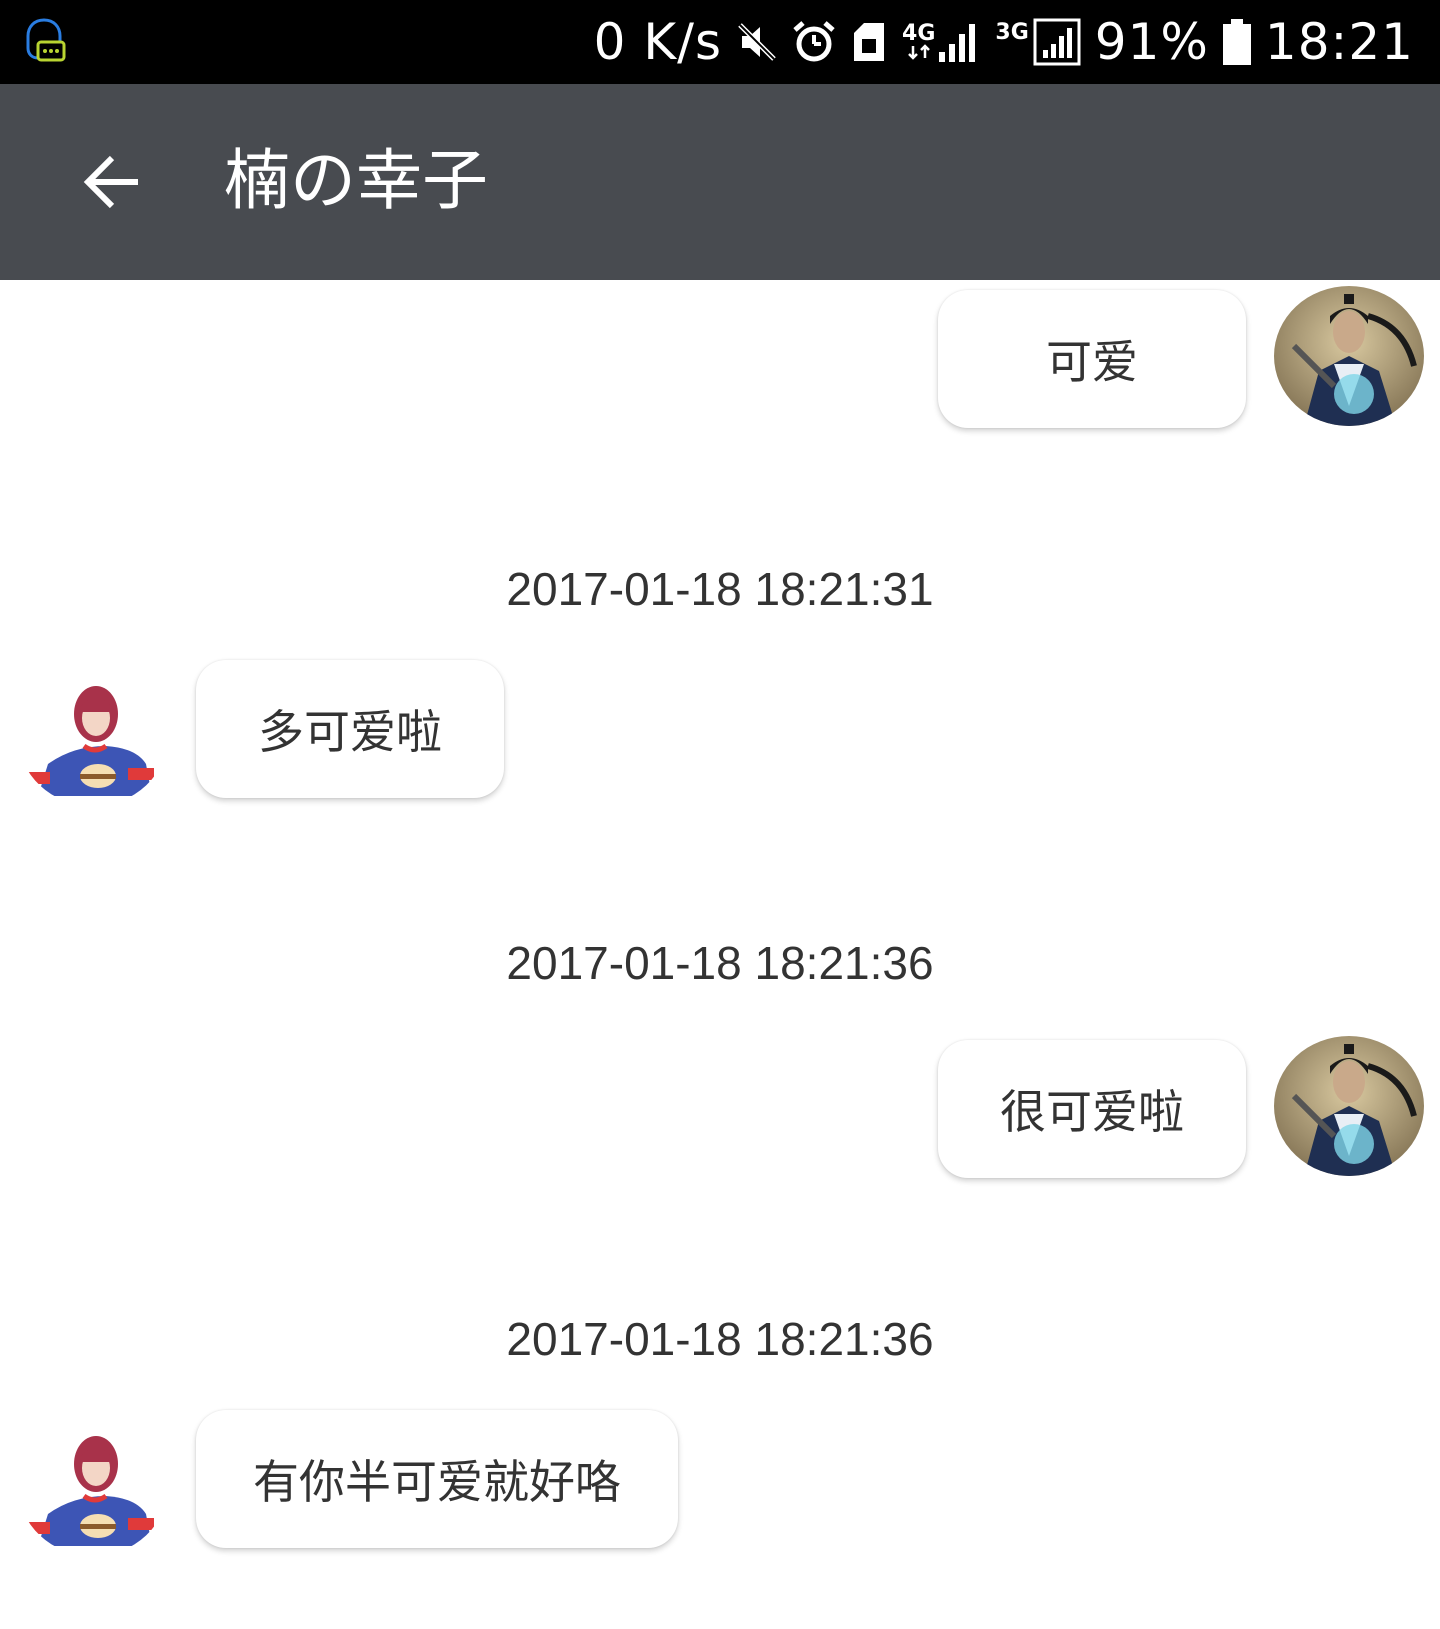  I want to click on battery-icon, so click(1236, 42).